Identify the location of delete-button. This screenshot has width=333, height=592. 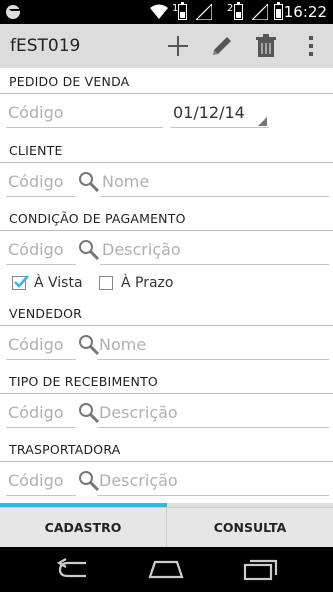
(266, 46).